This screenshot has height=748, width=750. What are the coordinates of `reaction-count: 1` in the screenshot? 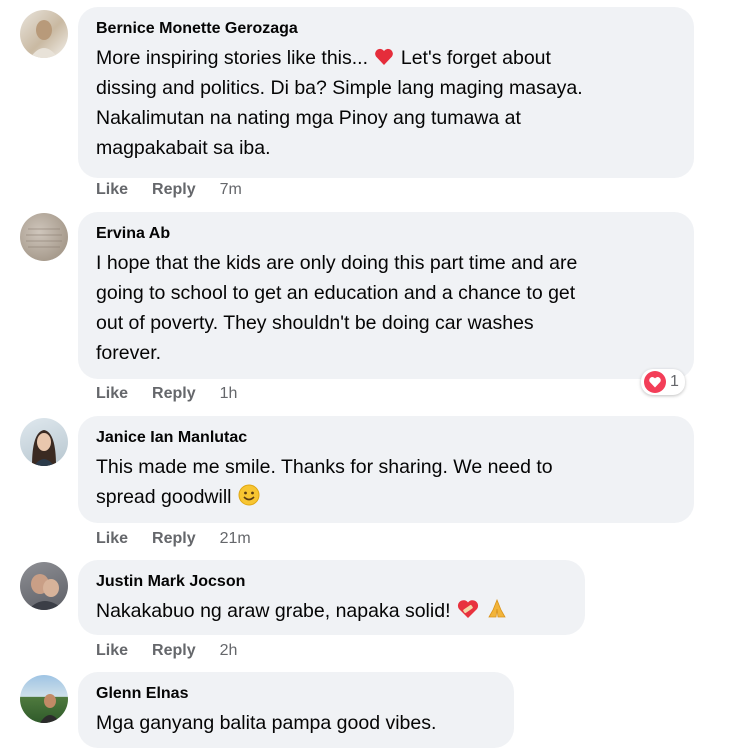 It's located at (674, 381).